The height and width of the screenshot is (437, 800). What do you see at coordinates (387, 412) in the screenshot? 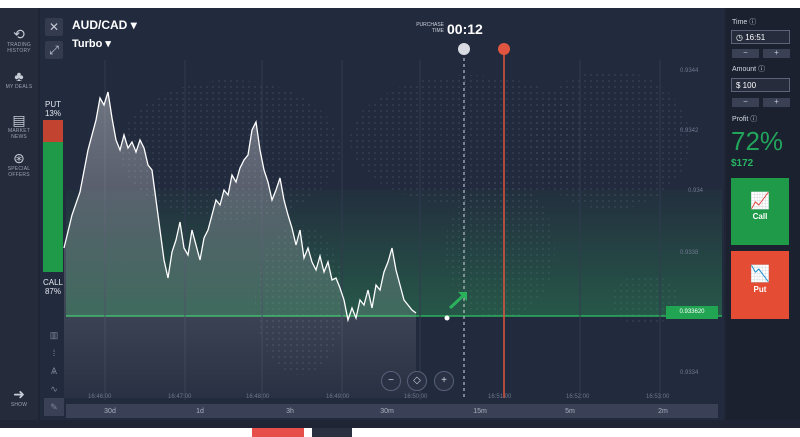
I see `timeframe-30m: 30m` at bounding box center [387, 412].